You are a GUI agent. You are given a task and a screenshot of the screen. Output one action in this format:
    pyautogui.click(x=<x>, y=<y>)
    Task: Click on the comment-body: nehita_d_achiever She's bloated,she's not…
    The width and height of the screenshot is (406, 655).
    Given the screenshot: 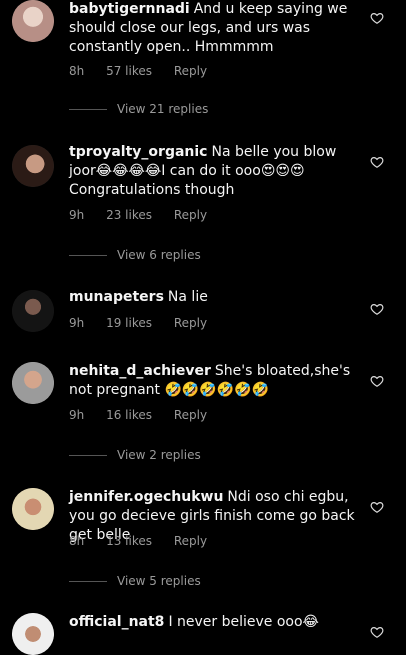 What is the action you would take?
    pyautogui.click(x=214, y=381)
    